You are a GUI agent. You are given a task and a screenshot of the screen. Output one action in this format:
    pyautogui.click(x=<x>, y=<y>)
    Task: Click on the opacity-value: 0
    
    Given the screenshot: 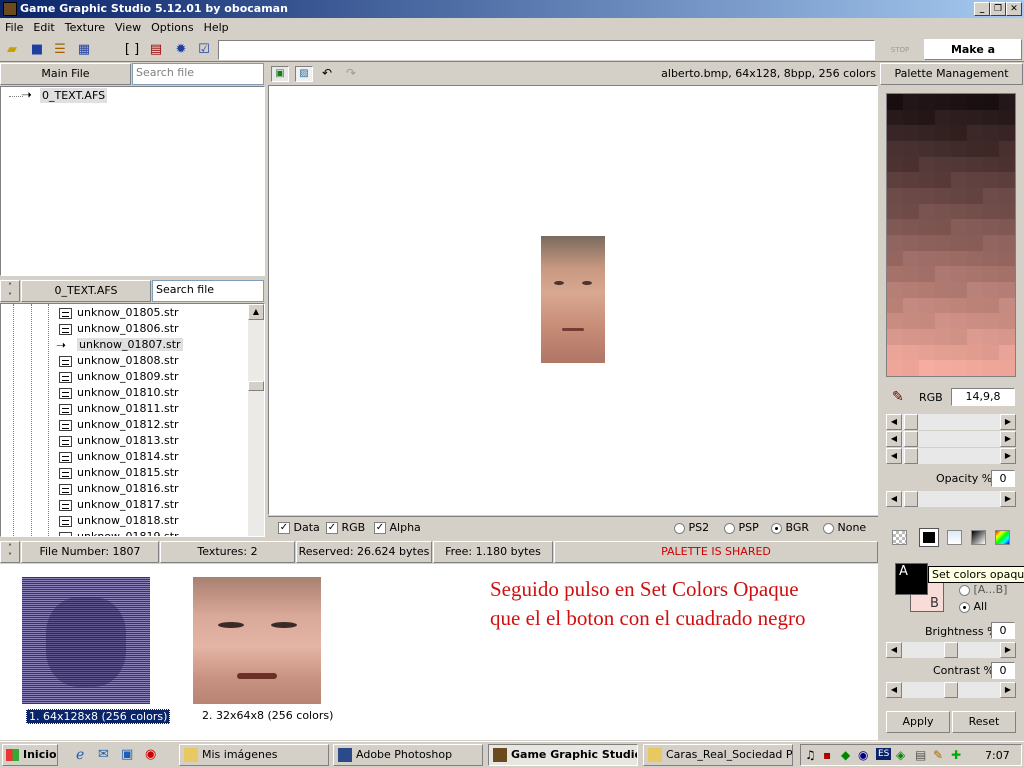 What is the action you would take?
    pyautogui.click(x=1003, y=478)
    